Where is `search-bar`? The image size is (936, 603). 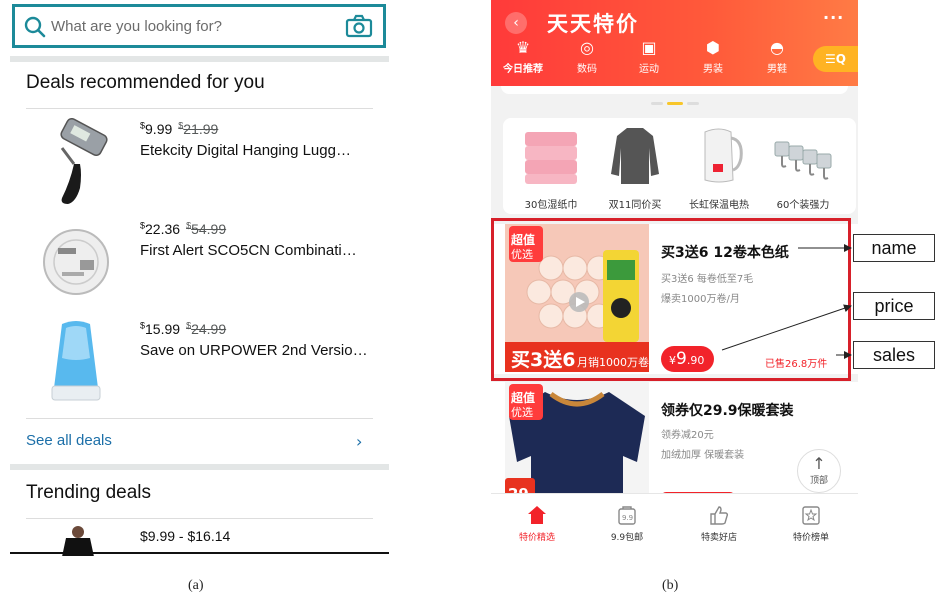 search-bar is located at coordinates (199, 26).